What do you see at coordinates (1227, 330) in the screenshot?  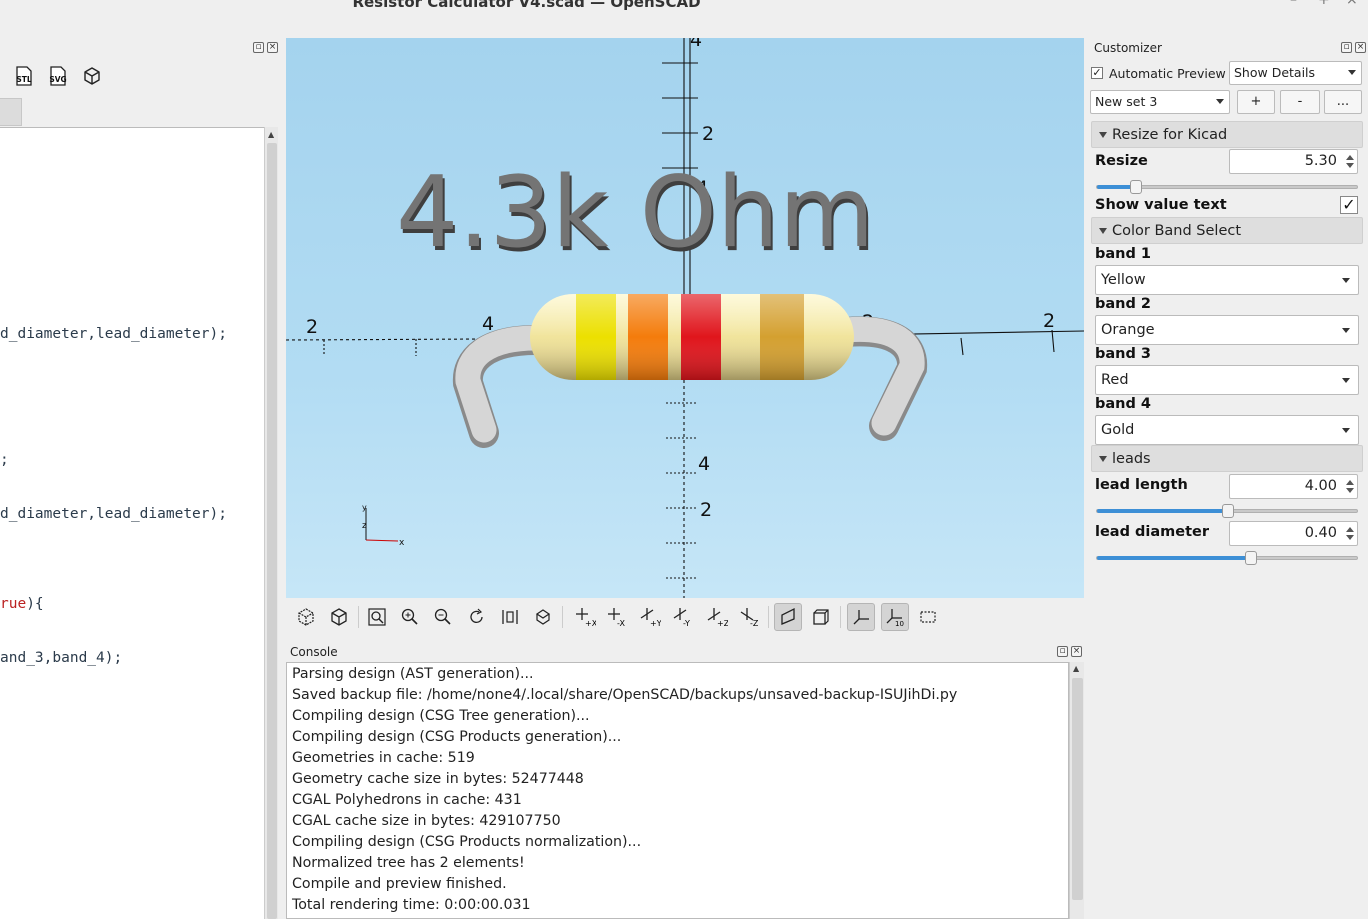 I see `band-2-select: Orange` at bounding box center [1227, 330].